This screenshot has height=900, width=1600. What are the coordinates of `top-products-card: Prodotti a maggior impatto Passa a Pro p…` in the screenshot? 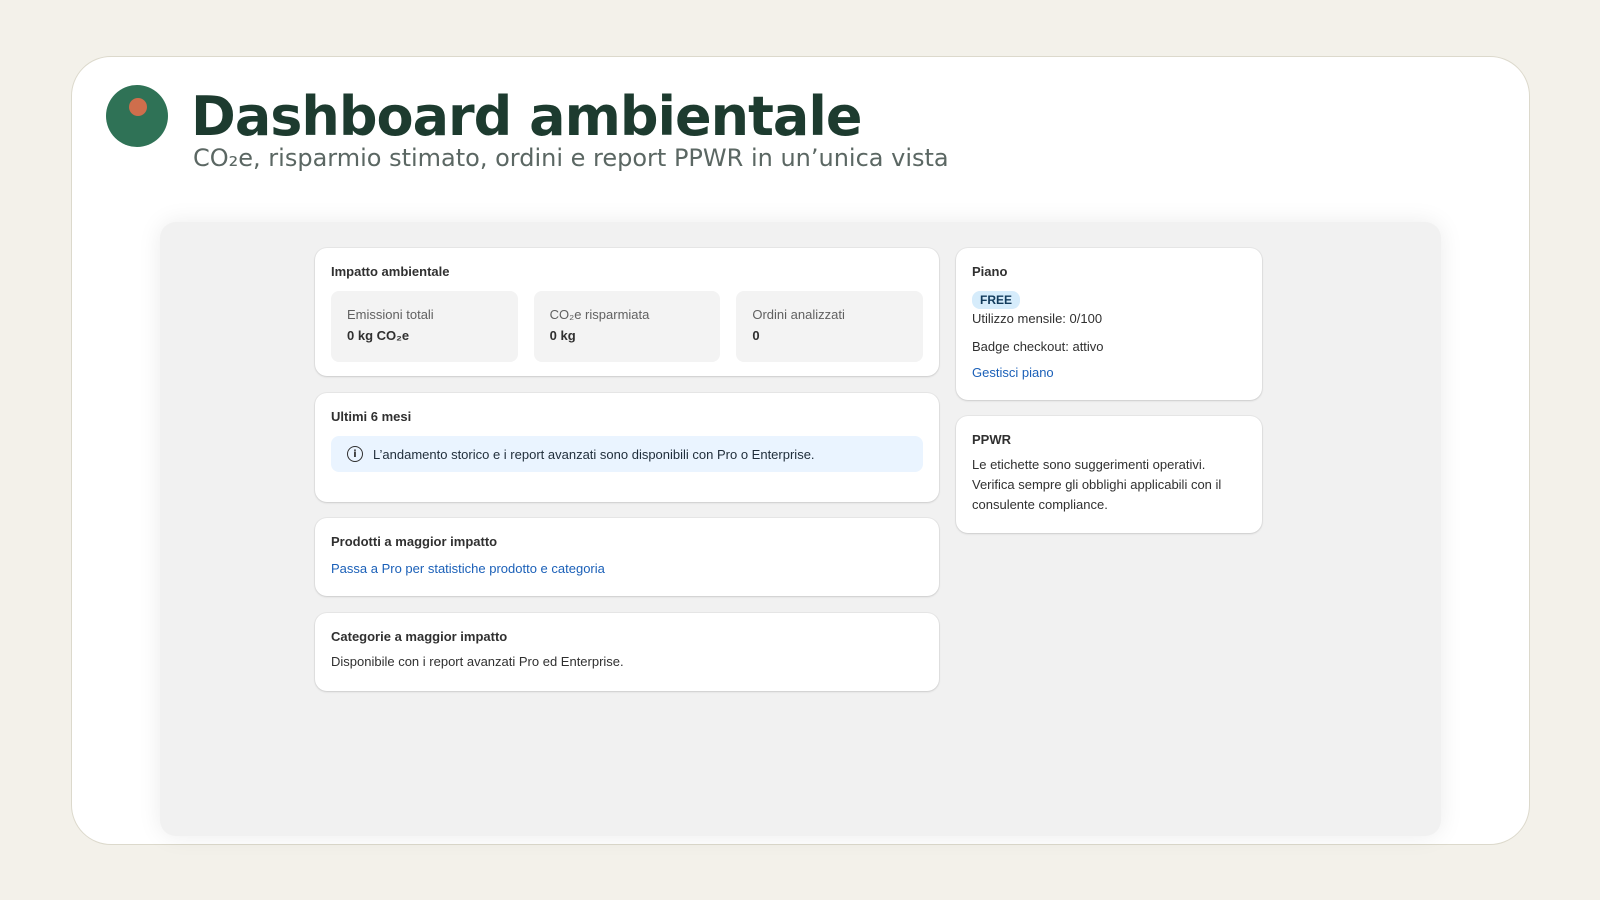 It's located at (627, 557).